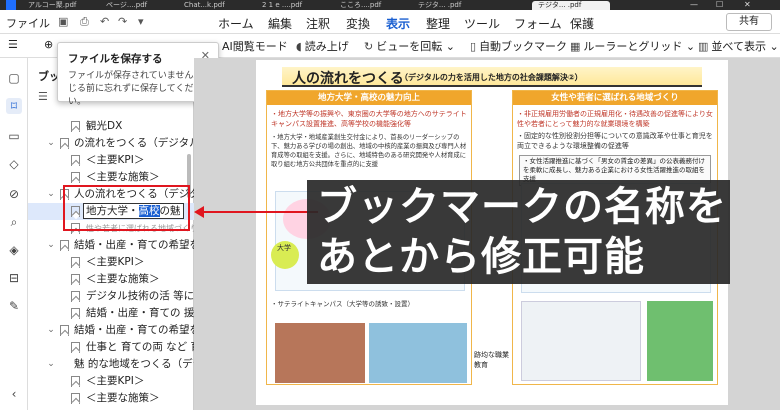 The height and width of the screenshot is (410, 780). Describe the element at coordinates (582, 23) in the screenshot. I see `menu-protect: 保護` at that location.